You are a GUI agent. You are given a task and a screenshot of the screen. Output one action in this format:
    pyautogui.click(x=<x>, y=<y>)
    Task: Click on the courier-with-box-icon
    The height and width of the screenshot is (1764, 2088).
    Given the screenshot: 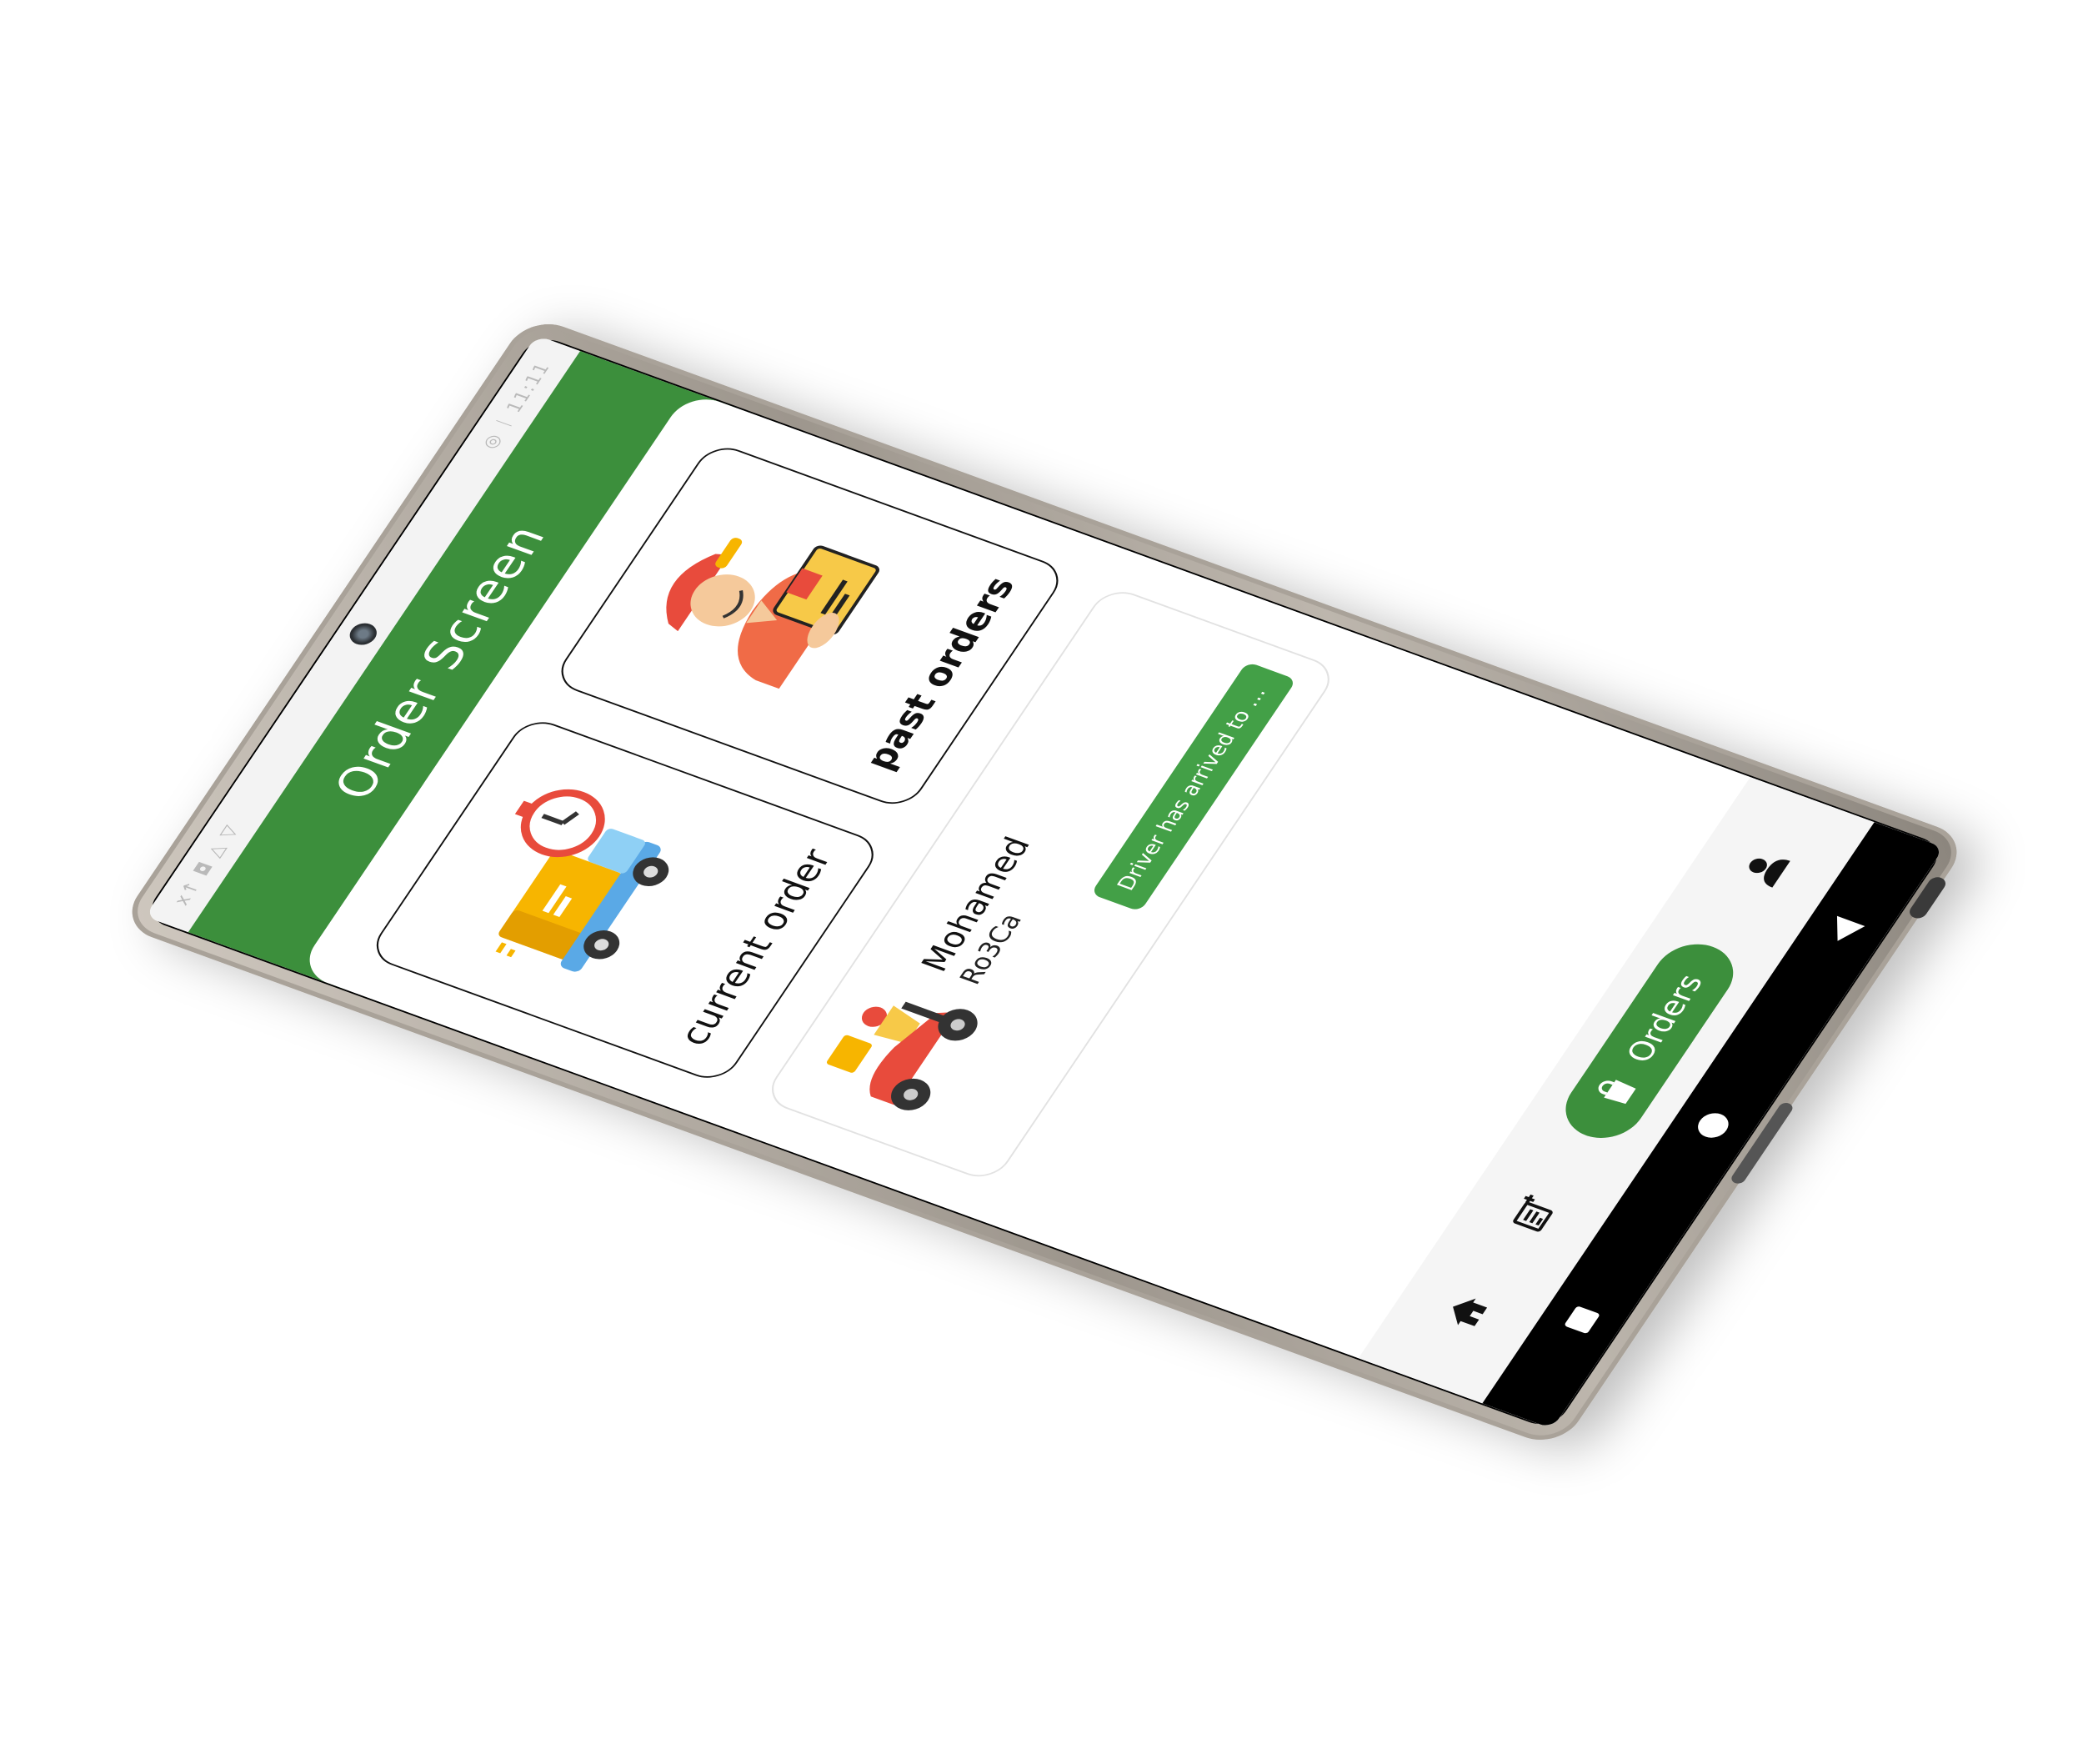 What is the action you would take?
    pyautogui.click(x=772, y=613)
    